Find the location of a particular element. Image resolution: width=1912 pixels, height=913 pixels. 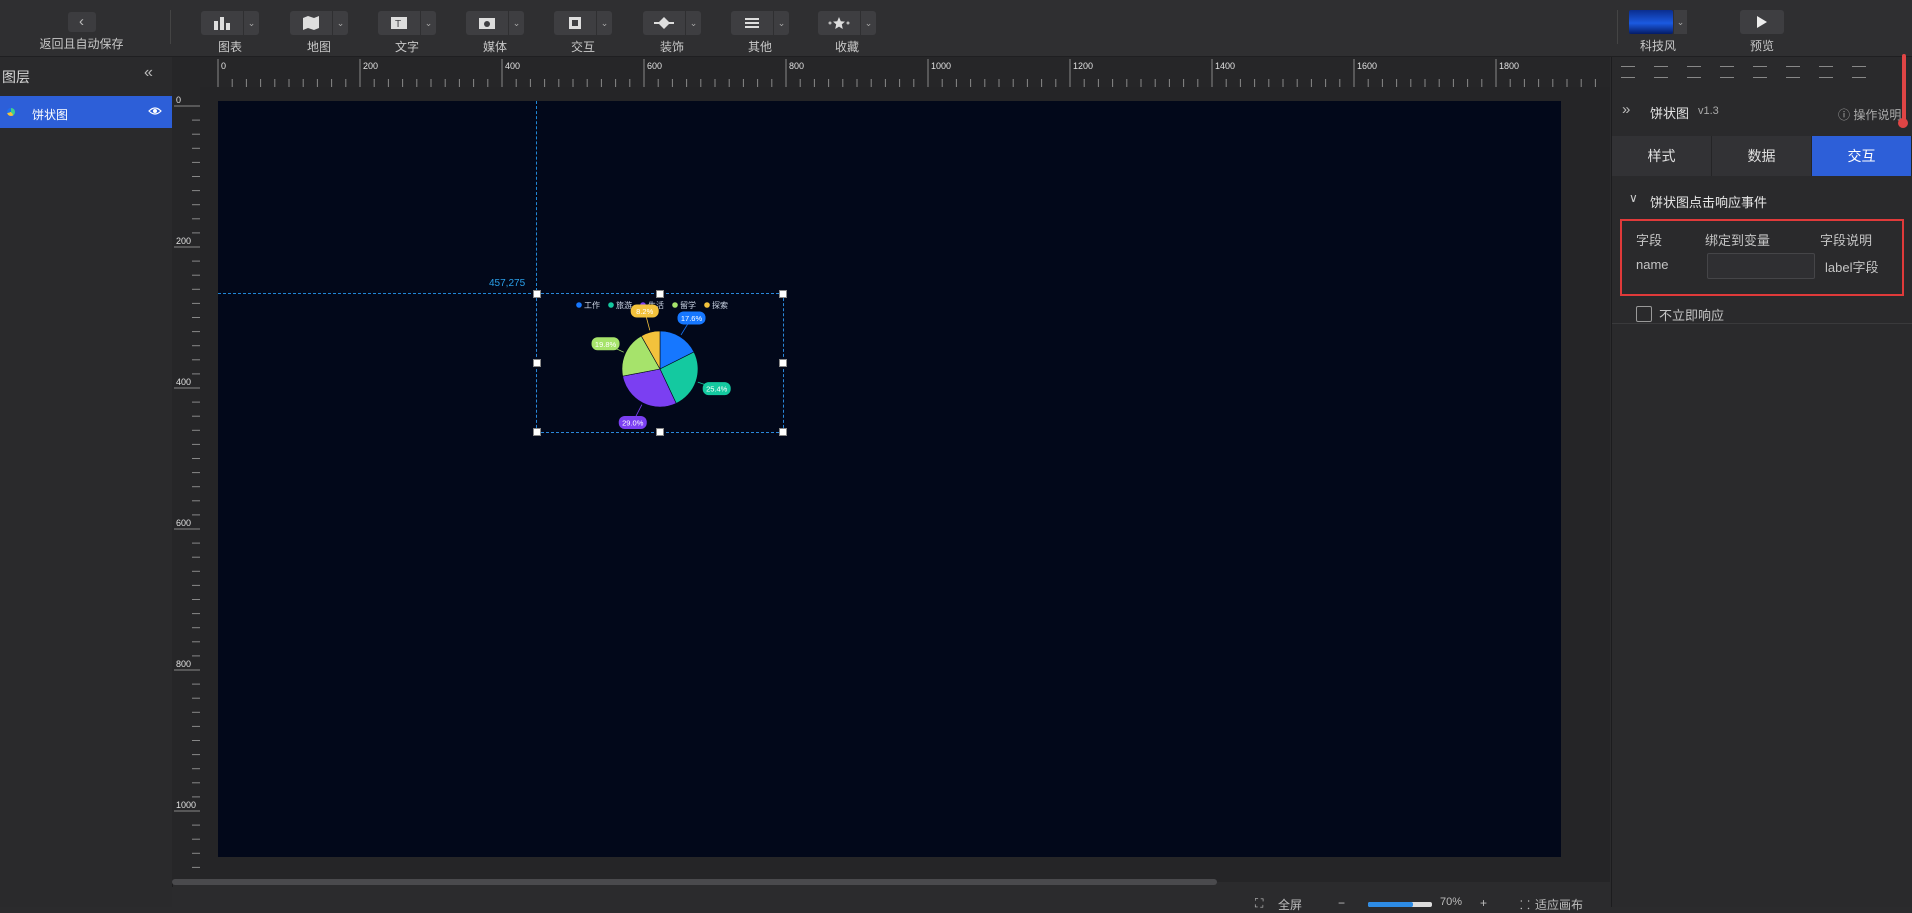

text-icon: T is located at coordinates (399, 23).